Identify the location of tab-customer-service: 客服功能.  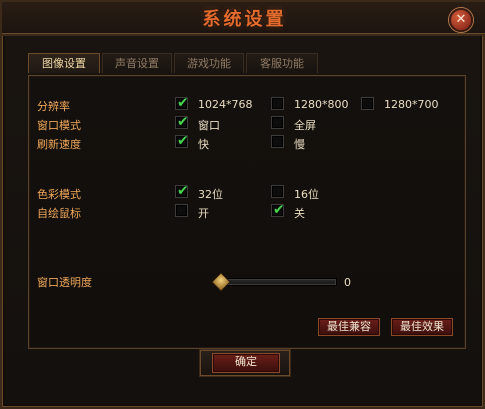
(282, 63).